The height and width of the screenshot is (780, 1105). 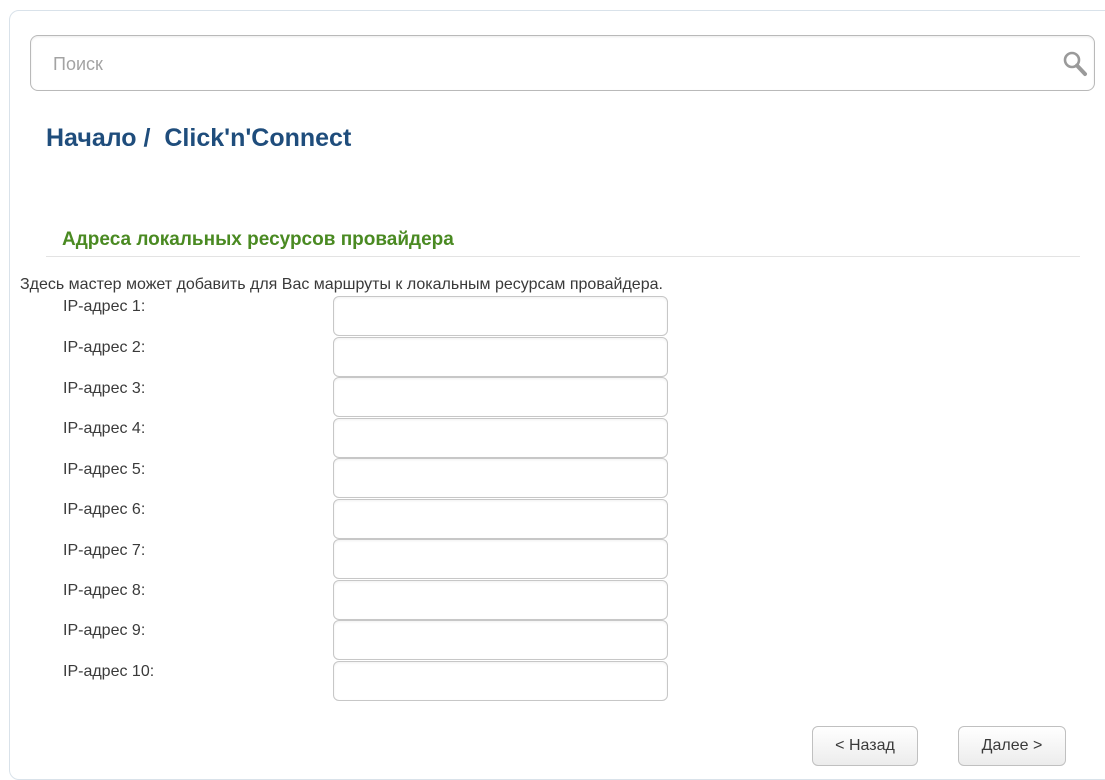 What do you see at coordinates (258, 138) in the screenshot?
I see `breadcrumb-current: Click'n'Connect` at bounding box center [258, 138].